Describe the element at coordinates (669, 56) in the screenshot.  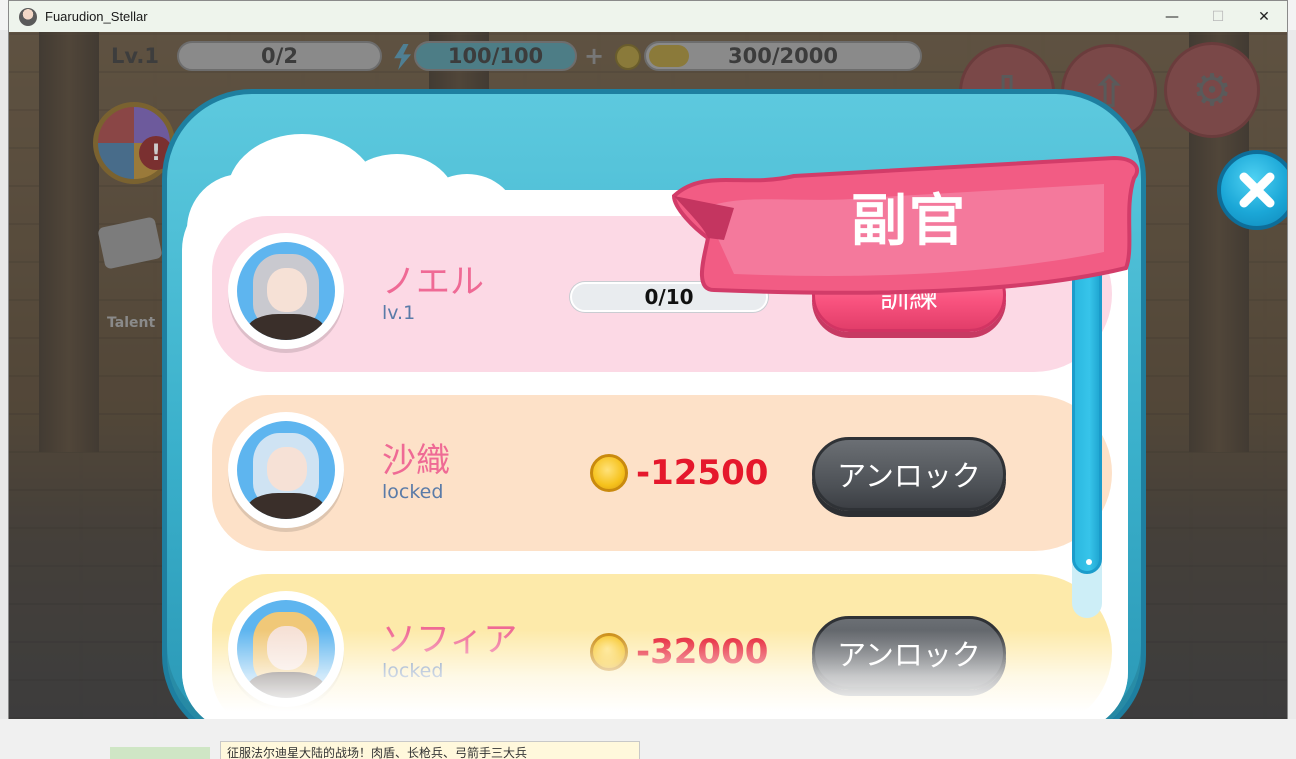
I see `gold-bar-fill` at that location.